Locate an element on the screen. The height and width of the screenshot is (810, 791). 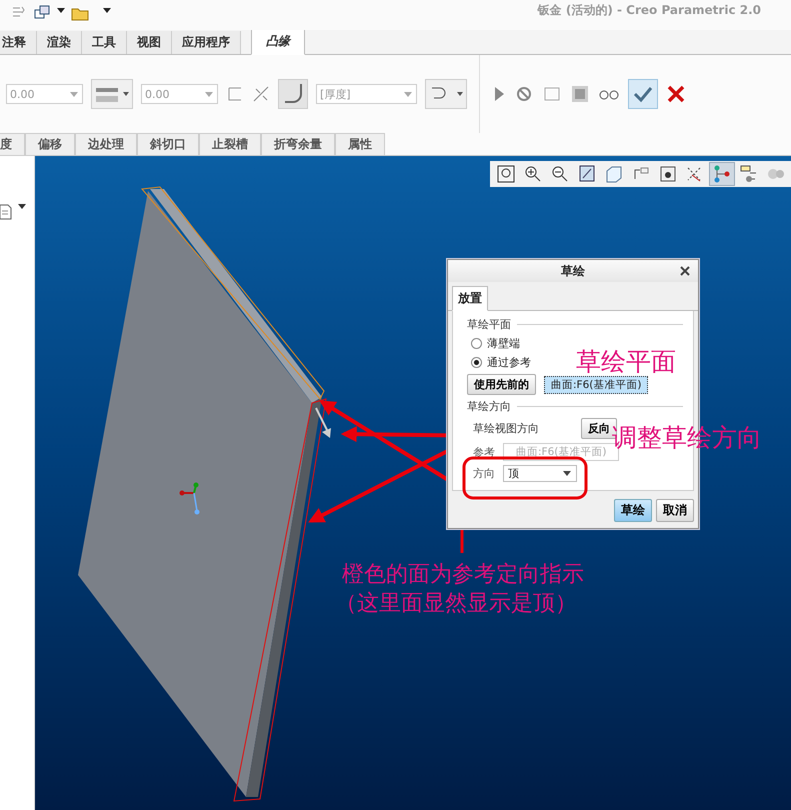
field-label: 草绘视图方向 is located at coordinates (506, 428).